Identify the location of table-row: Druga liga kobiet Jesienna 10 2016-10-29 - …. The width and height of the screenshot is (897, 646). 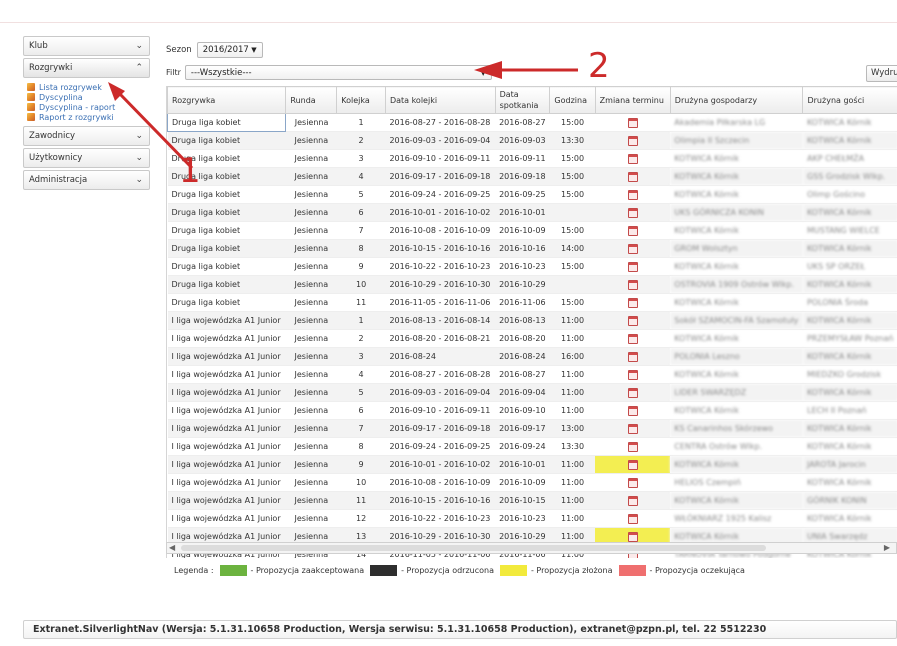
(532, 284).